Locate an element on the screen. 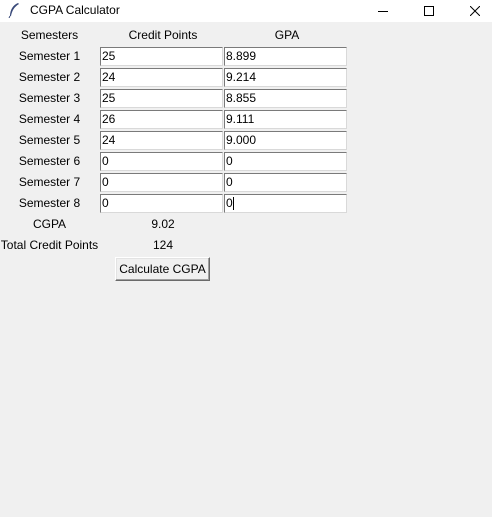  window-title: CGPA Calculator is located at coordinates (75, 10).